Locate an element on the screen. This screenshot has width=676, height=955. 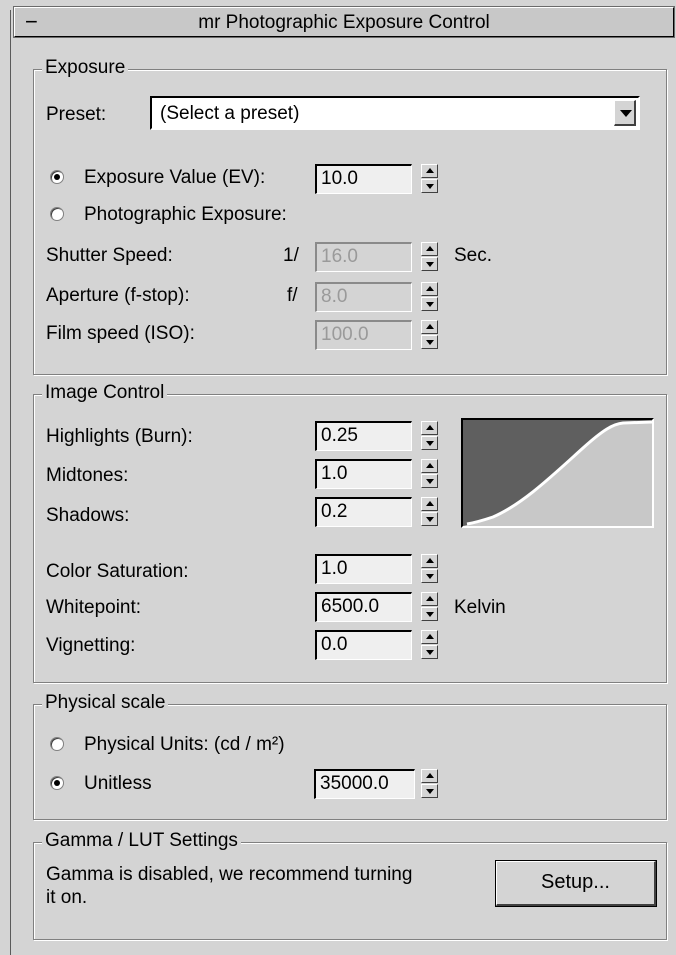
aperture-spinner is located at coordinates (429, 297).